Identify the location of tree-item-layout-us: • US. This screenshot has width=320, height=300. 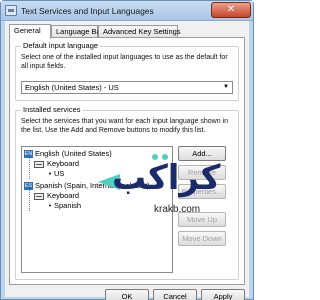
(55, 174).